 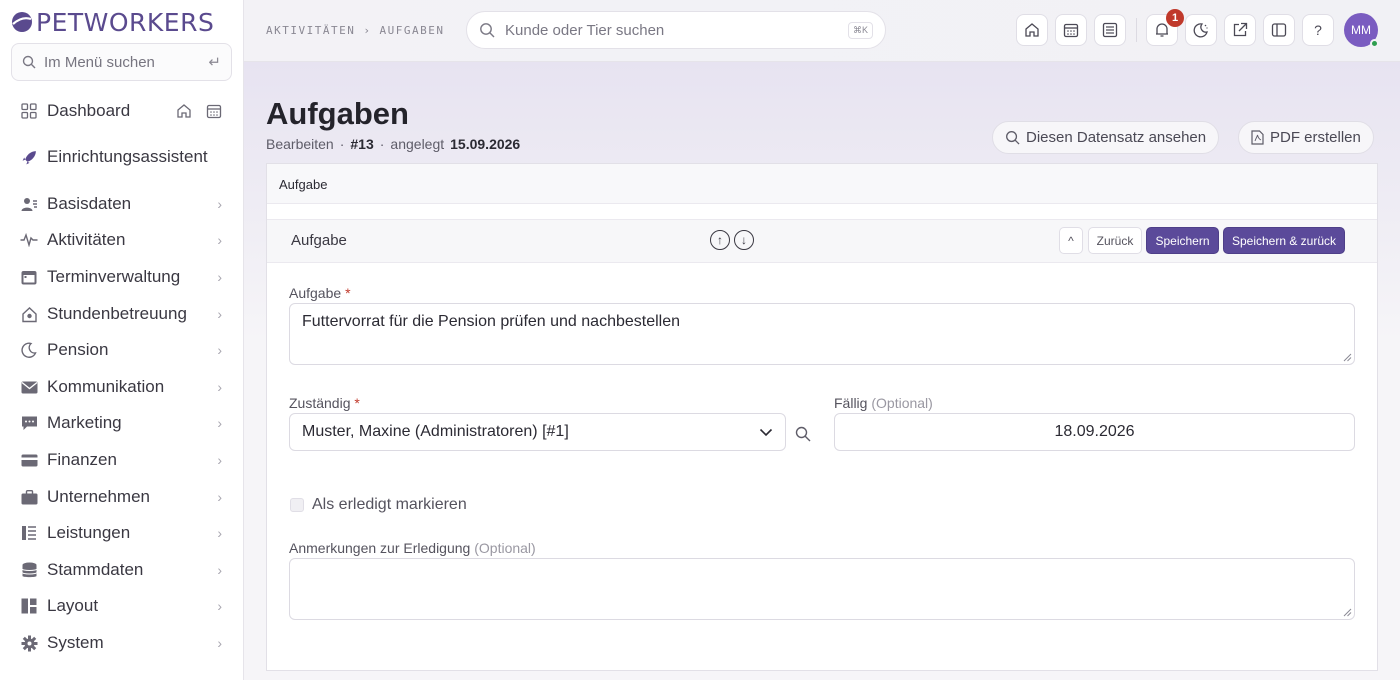 I want to click on done-checkbox, so click(x=297, y=505).